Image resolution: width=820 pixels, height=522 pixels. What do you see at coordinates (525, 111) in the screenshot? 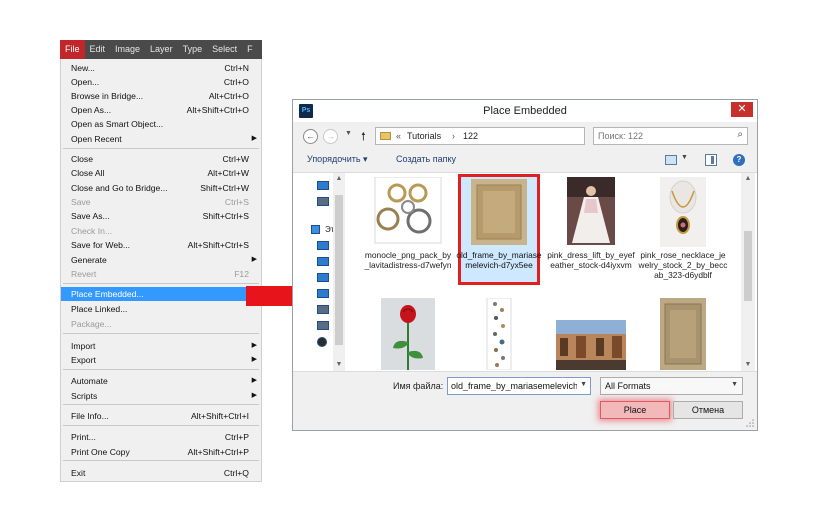
I see `dialog-titlebar: Ps Place Embedded ✕` at bounding box center [525, 111].